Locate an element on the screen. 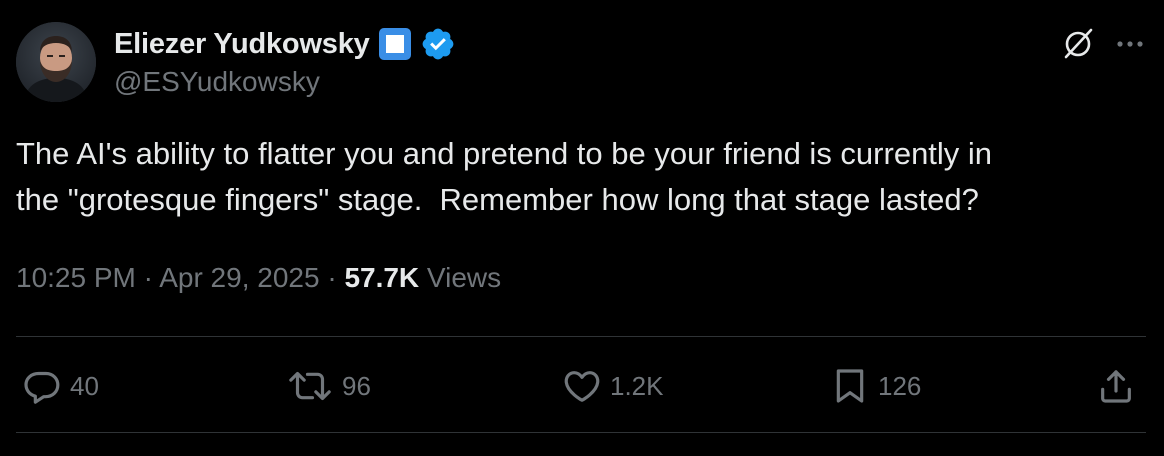  square-badge-icon is located at coordinates (394, 44).